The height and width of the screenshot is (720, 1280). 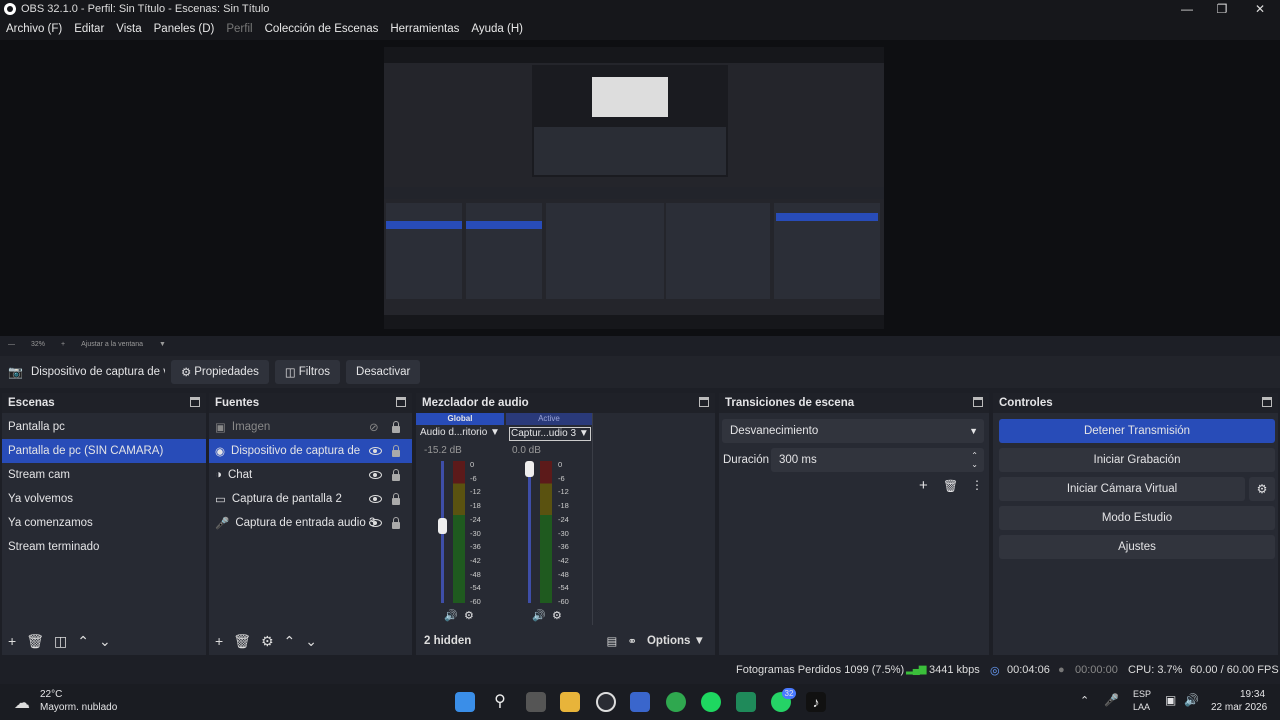 I want to click on channel-1-fader-knob, so click(x=442, y=525).